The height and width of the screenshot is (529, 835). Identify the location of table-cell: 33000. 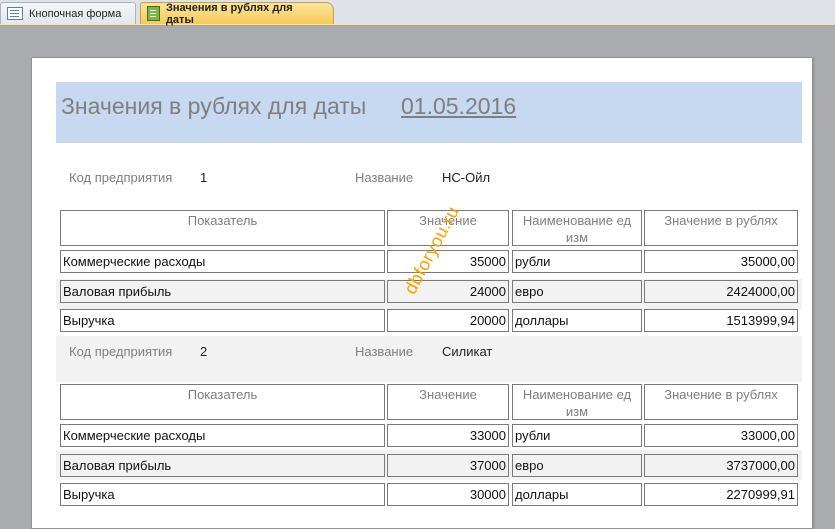
(448, 435).